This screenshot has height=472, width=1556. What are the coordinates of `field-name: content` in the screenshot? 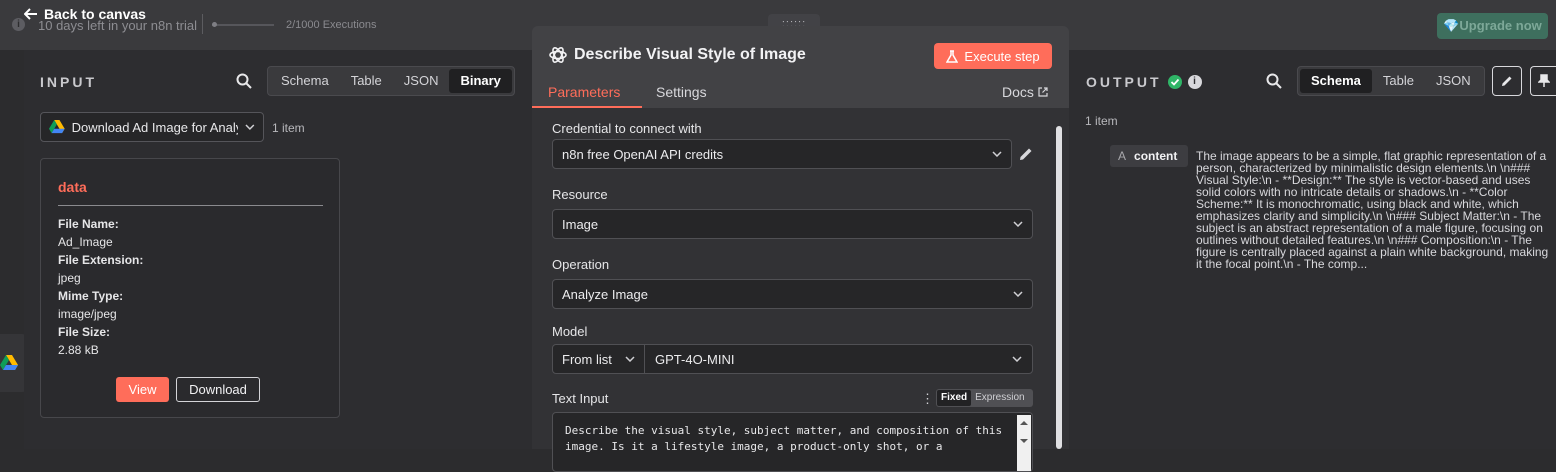 It's located at (1156, 156).